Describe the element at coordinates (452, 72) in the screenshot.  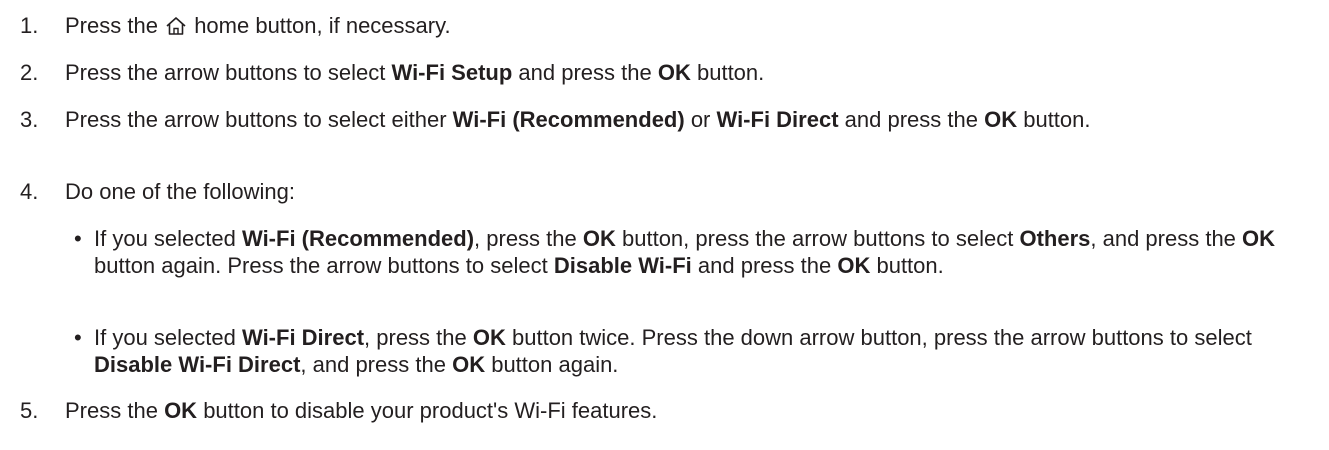
I see `menu-option-name: Wi-Fi Setup` at that location.